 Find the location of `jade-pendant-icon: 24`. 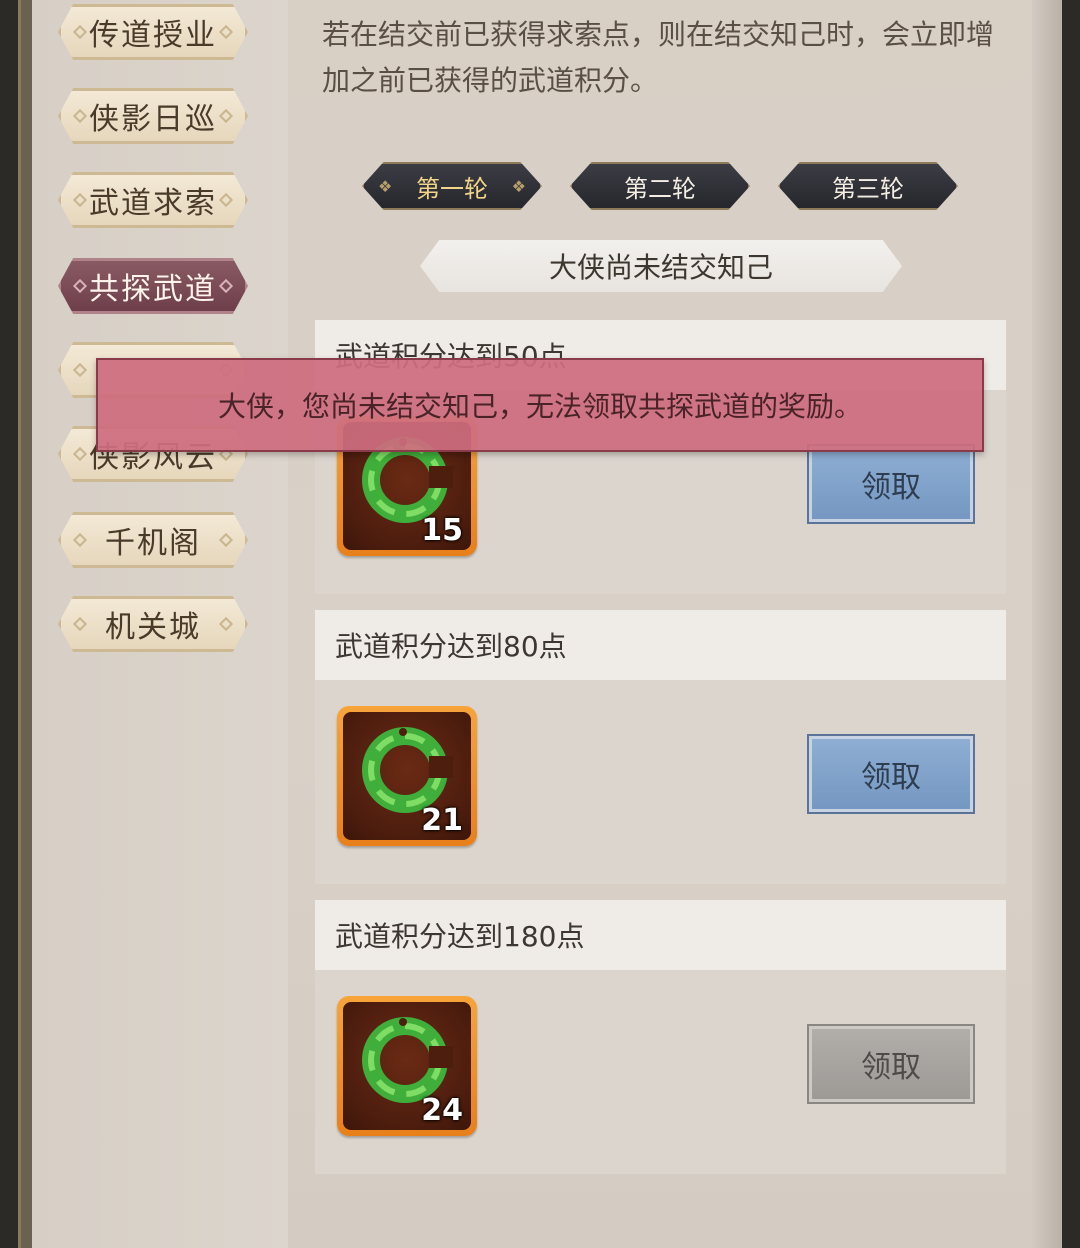

jade-pendant-icon: 24 is located at coordinates (407, 1066).